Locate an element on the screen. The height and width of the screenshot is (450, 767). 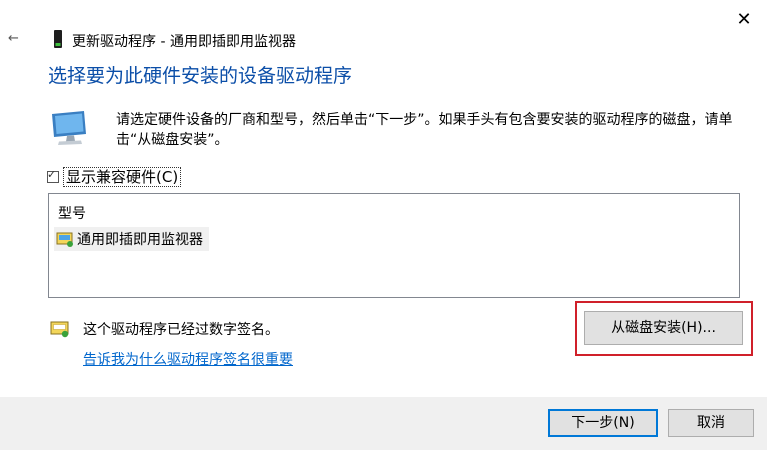
show-compatible-checkbox: ✓ 显示兼容硬件(C) is located at coordinates (114, 177).